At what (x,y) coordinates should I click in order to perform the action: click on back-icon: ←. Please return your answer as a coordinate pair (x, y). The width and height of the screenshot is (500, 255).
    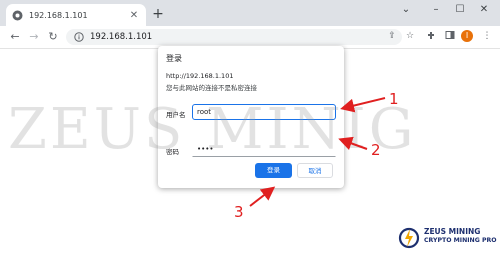
    Looking at the image, I should click on (15, 37).